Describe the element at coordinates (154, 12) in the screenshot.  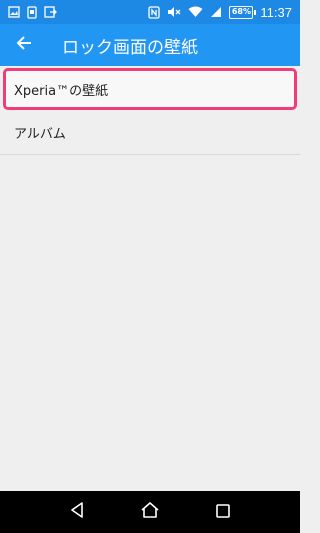
I see `nfc-icon` at that location.